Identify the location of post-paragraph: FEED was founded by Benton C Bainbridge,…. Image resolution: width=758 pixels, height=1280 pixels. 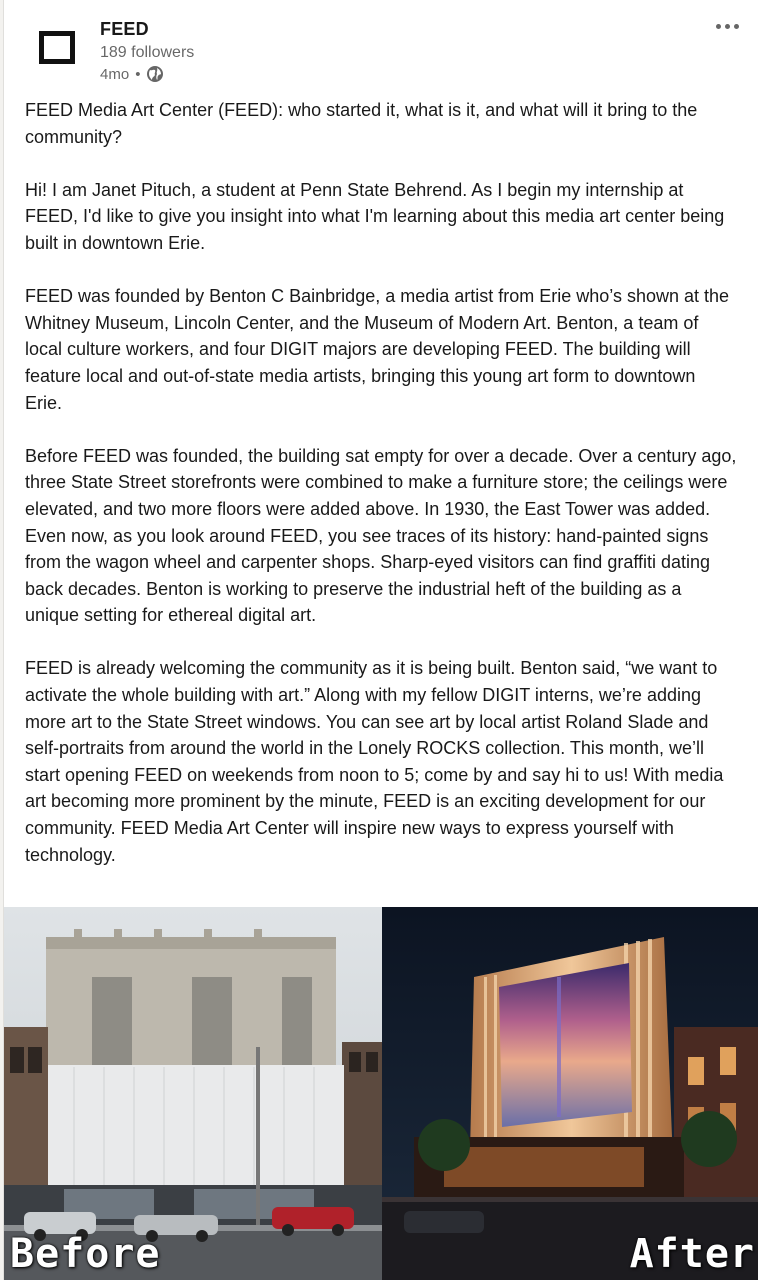
(377, 349).